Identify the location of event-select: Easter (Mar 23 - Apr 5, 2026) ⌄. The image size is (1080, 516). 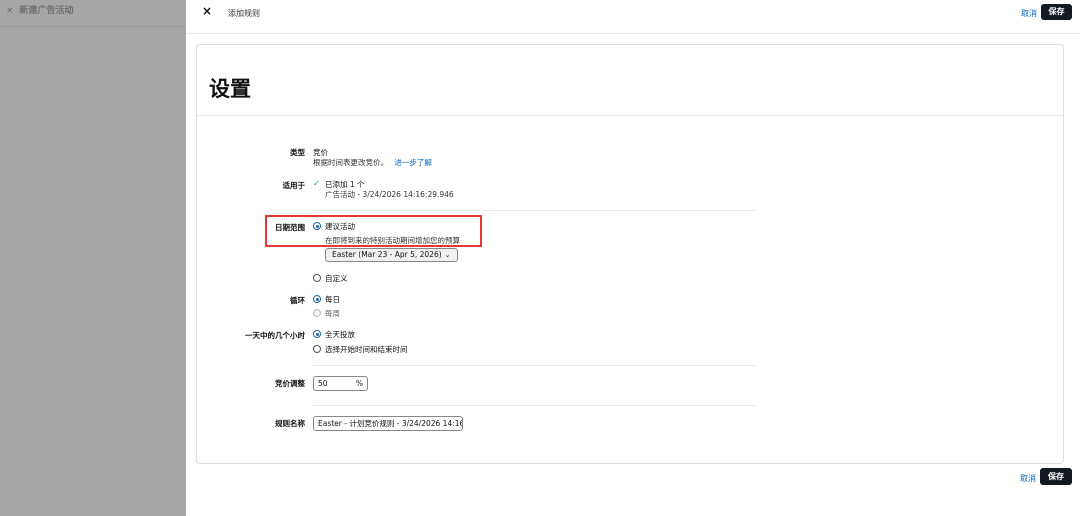
(391, 255).